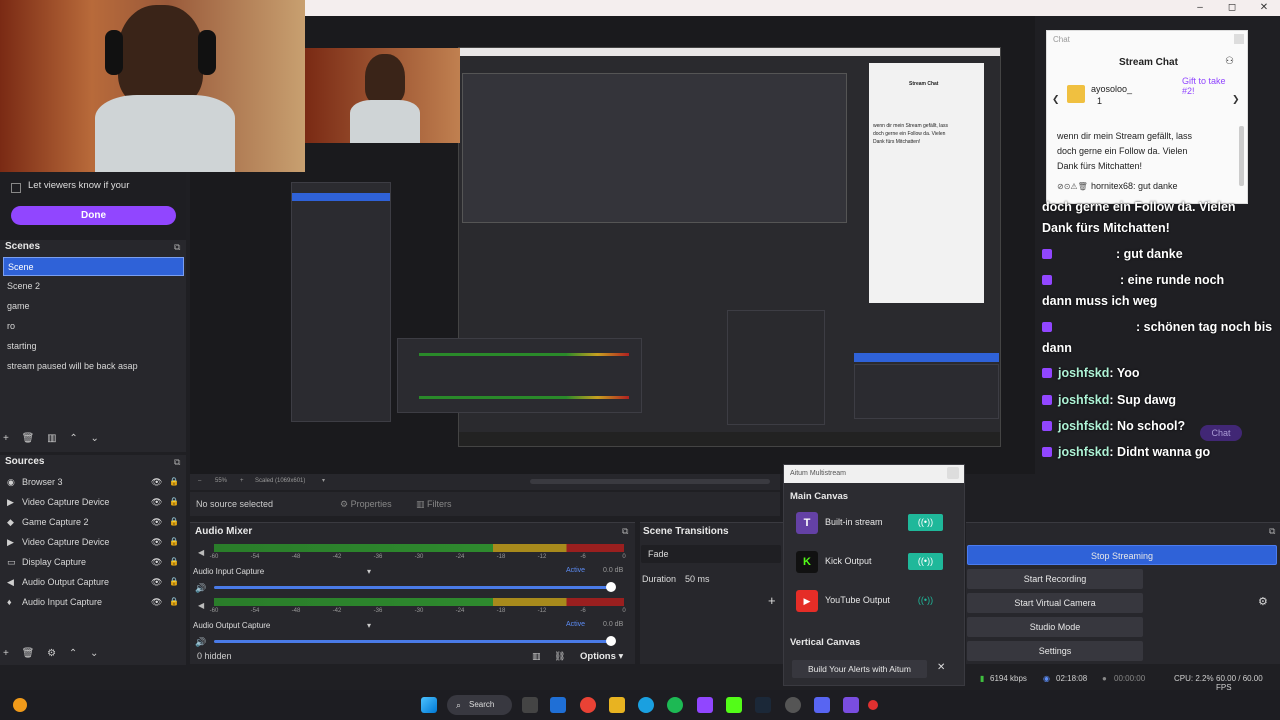 The height and width of the screenshot is (720, 1280). I want to click on discord-icon, so click(822, 705).